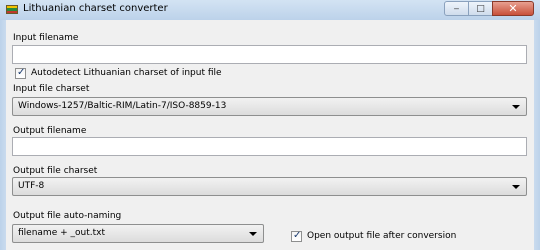 This screenshot has height=250, width=540. I want to click on output-charset-select: UTF-8, so click(269, 186).